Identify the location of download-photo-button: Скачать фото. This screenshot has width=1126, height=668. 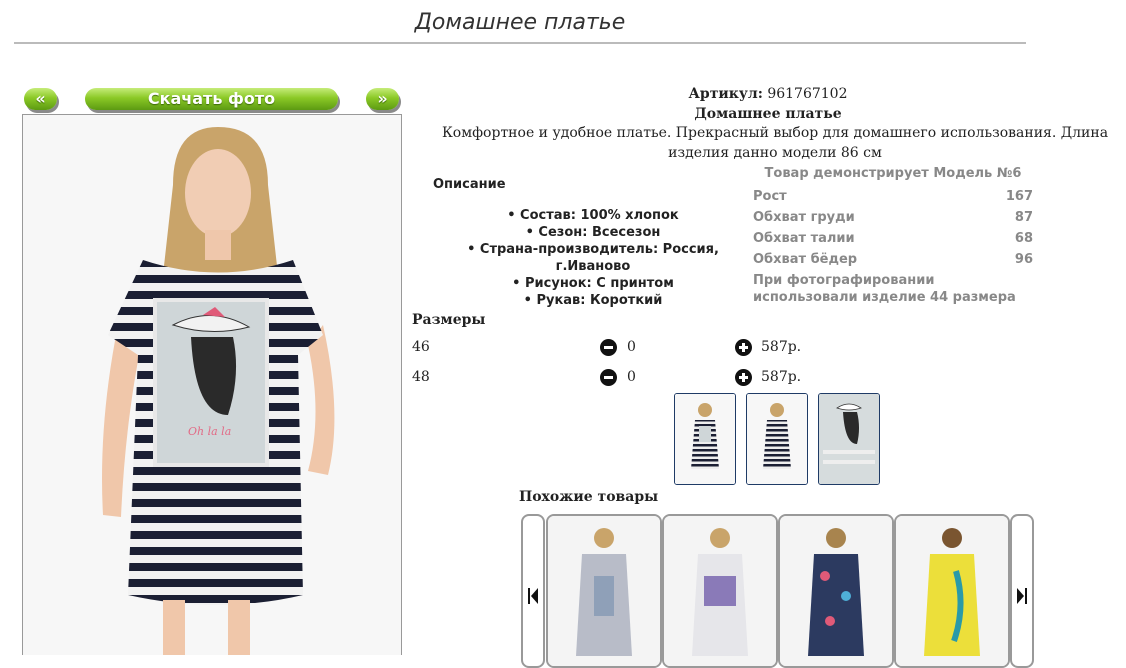
(211, 99).